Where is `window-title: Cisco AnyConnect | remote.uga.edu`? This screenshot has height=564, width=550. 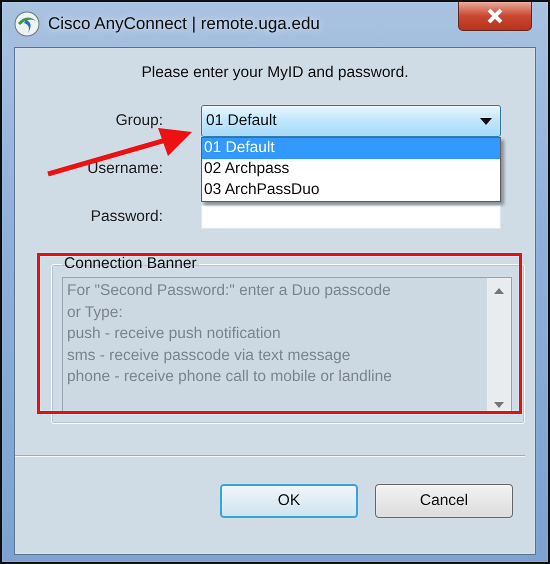 window-title: Cisco AnyConnect | remote.uga.edu is located at coordinates (184, 24).